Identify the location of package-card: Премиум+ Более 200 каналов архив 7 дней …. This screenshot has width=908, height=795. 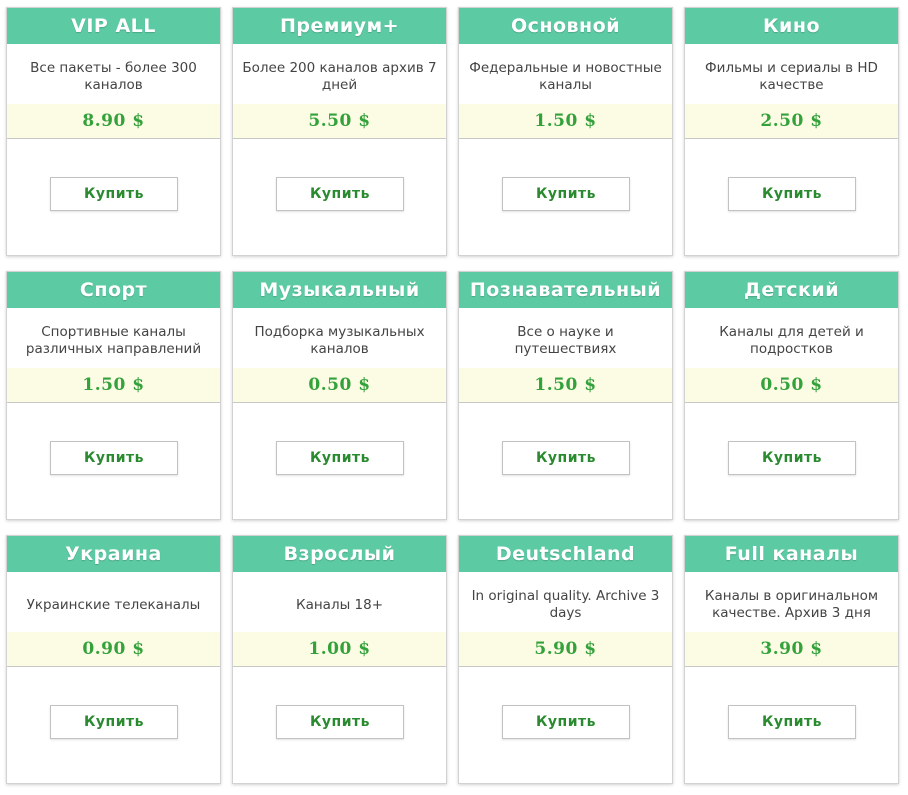
(339, 131).